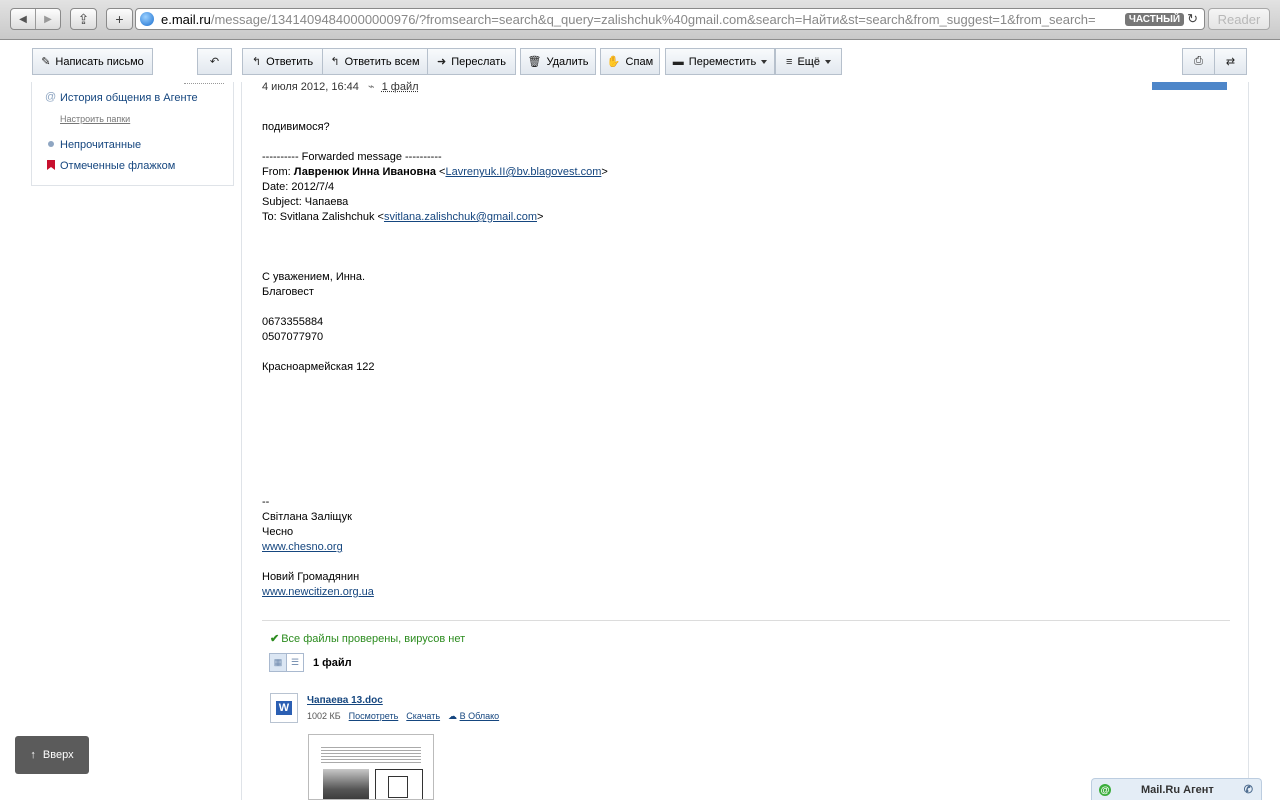 The height and width of the screenshot is (800, 1280). I want to click on sidebar-item-flagged: Отмеченные флажком, so click(117, 166).